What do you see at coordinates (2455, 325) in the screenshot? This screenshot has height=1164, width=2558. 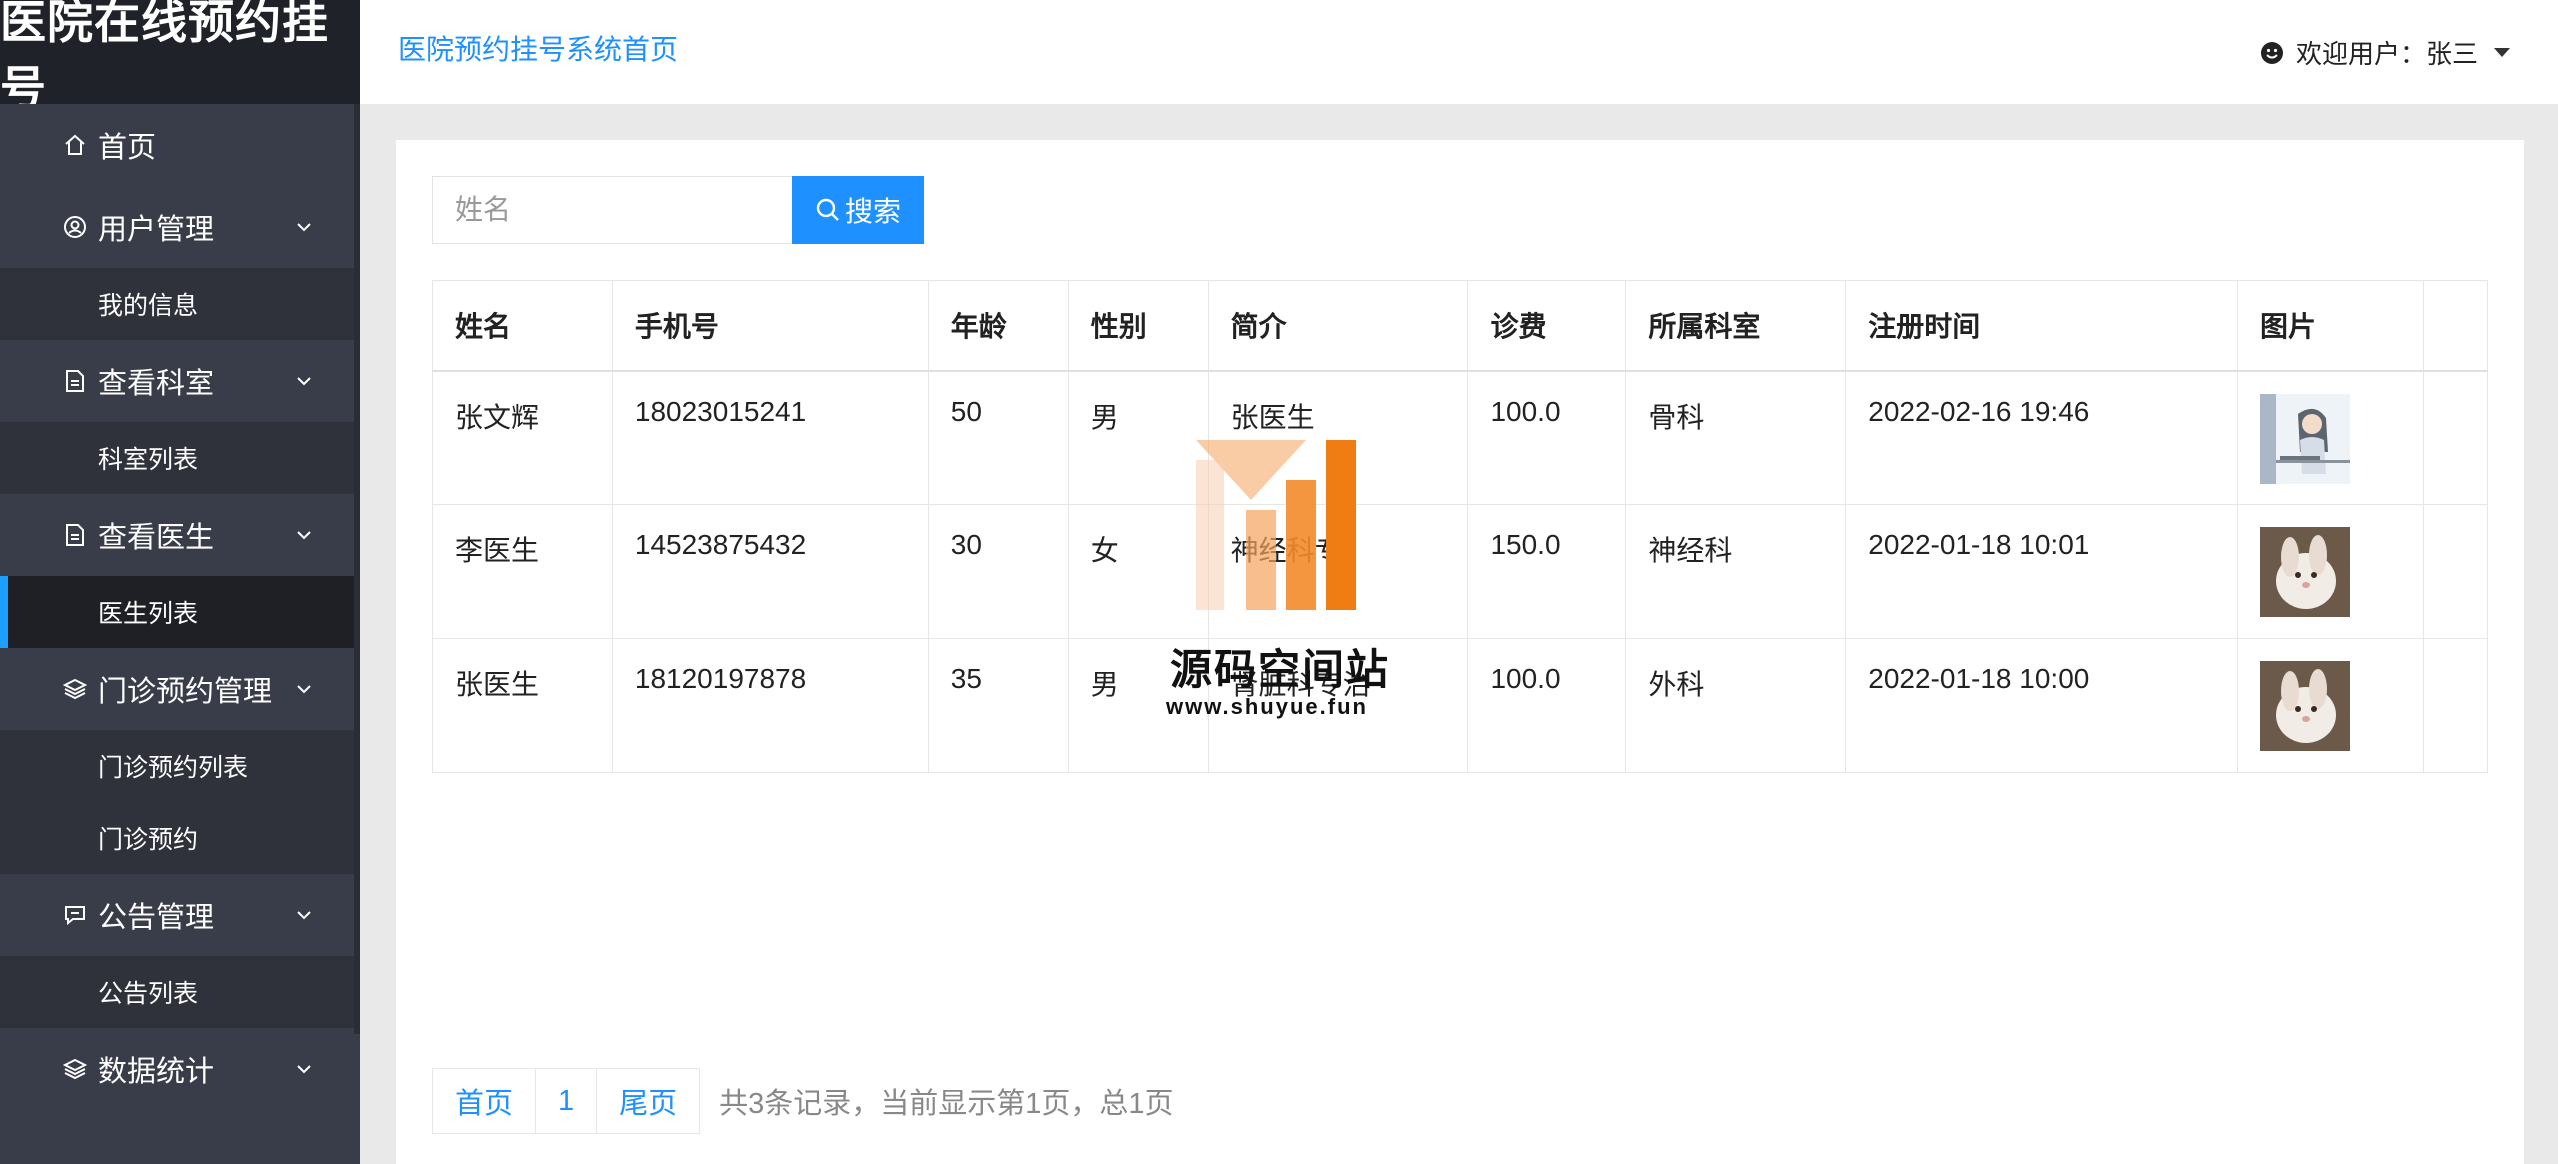 I see `column-header-extra` at bounding box center [2455, 325].